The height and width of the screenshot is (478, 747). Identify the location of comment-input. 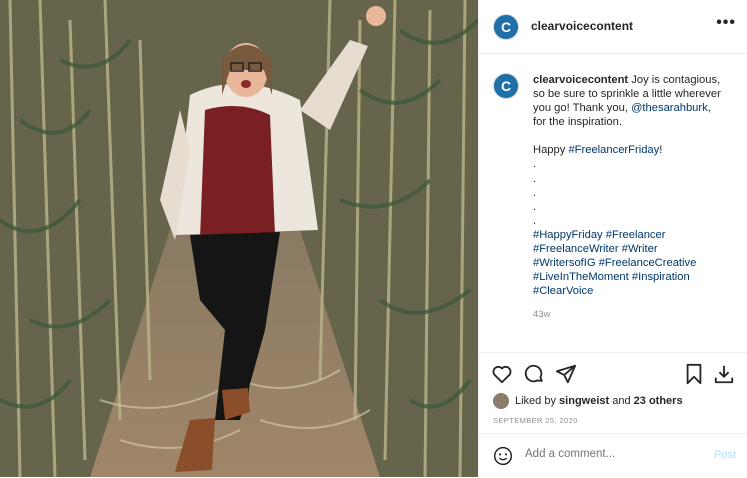
(605, 454).